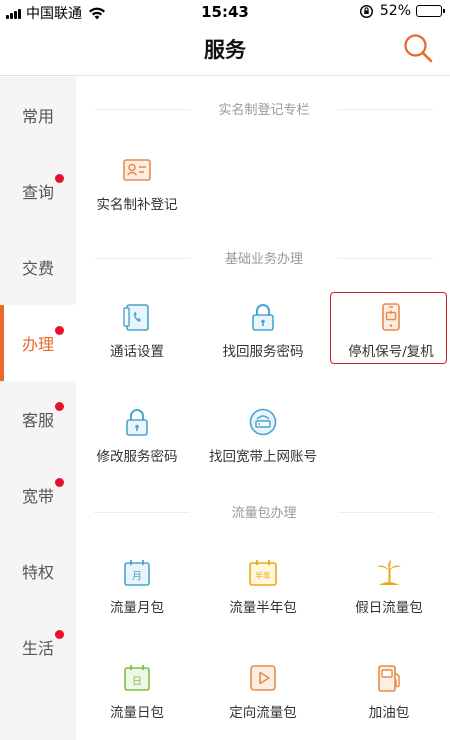  What do you see at coordinates (389, 678) in the screenshot?
I see `fuel-pump-icon` at bounding box center [389, 678].